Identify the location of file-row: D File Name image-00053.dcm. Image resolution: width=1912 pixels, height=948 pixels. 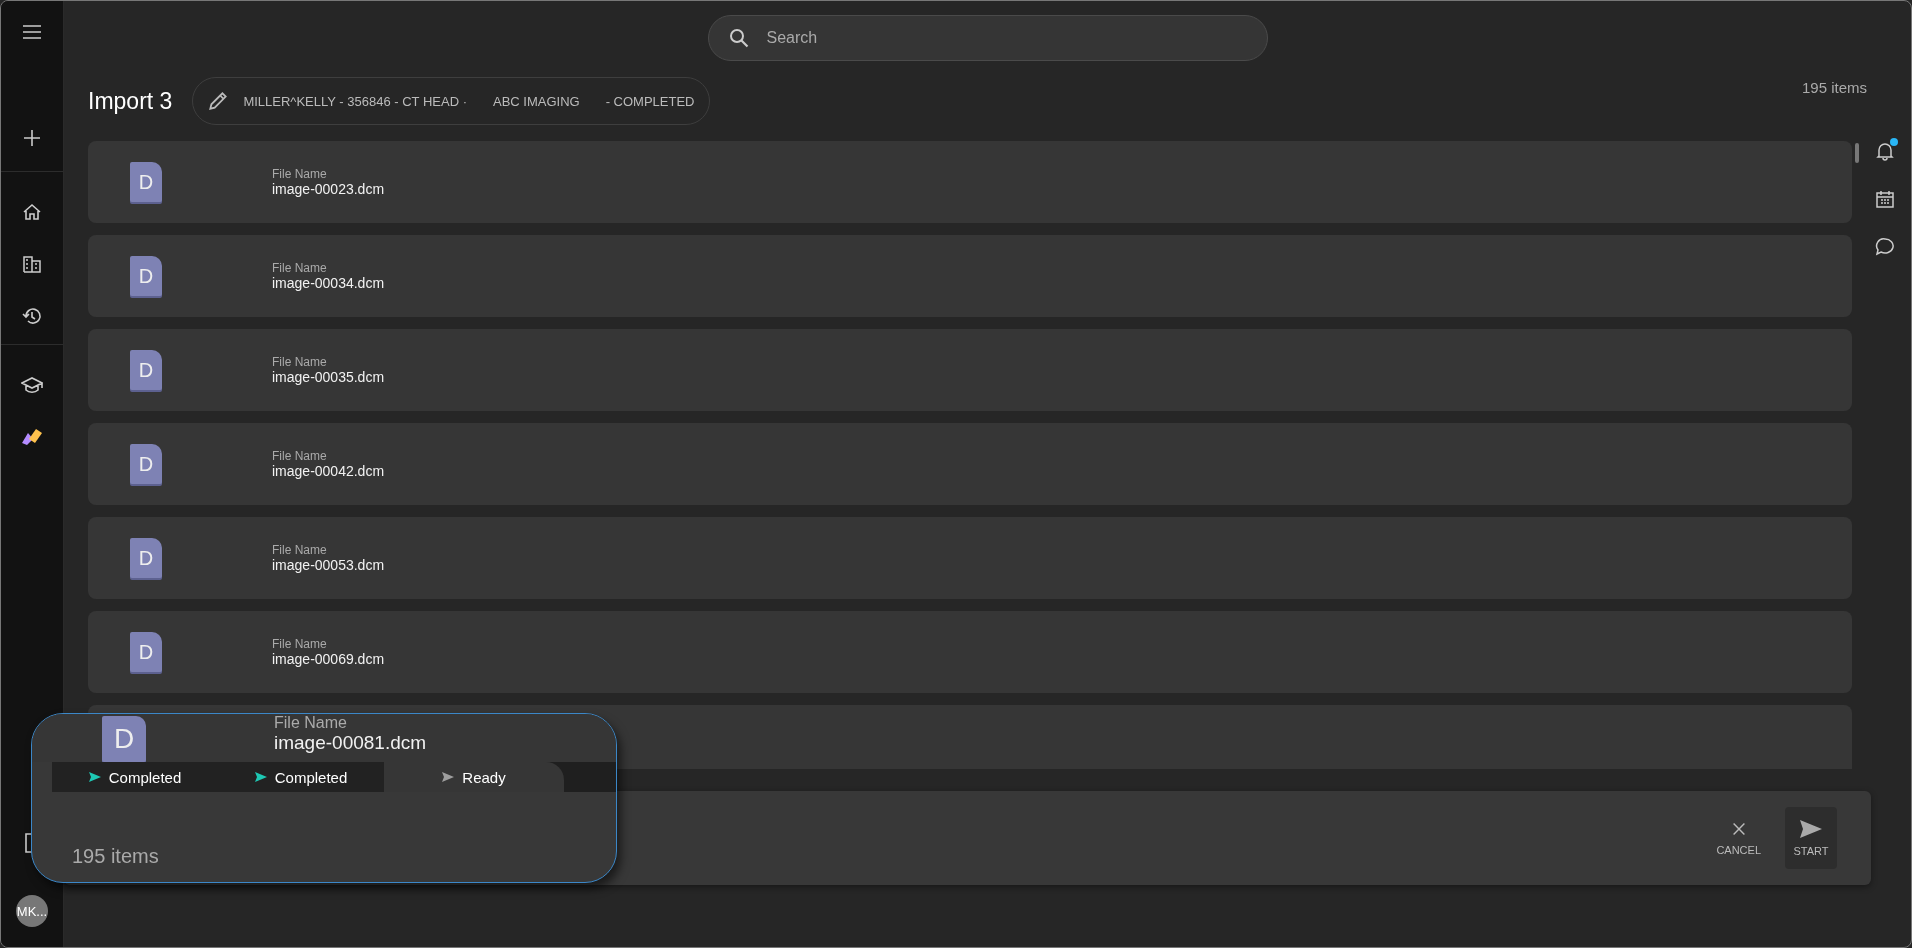
(970, 558).